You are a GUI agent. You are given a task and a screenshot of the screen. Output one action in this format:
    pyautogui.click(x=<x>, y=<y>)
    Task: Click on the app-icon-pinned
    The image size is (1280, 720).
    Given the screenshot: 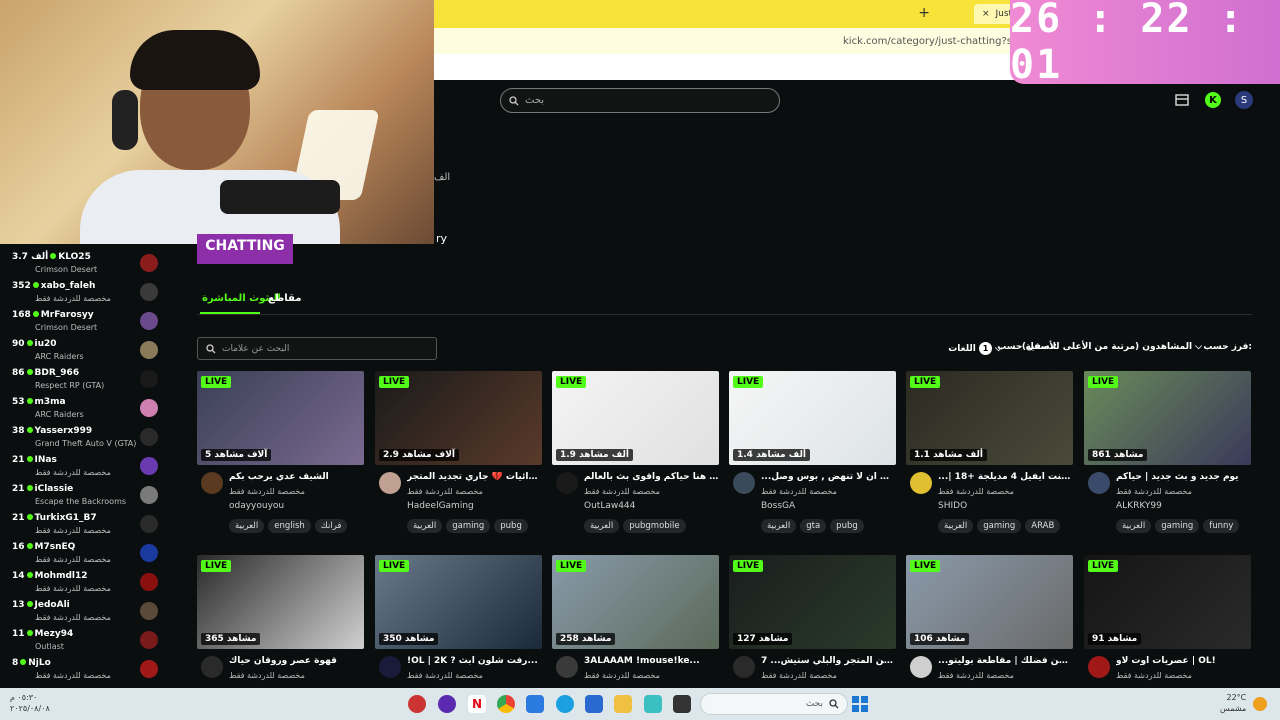 What is the action you would take?
    pyautogui.click(x=417, y=704)
    